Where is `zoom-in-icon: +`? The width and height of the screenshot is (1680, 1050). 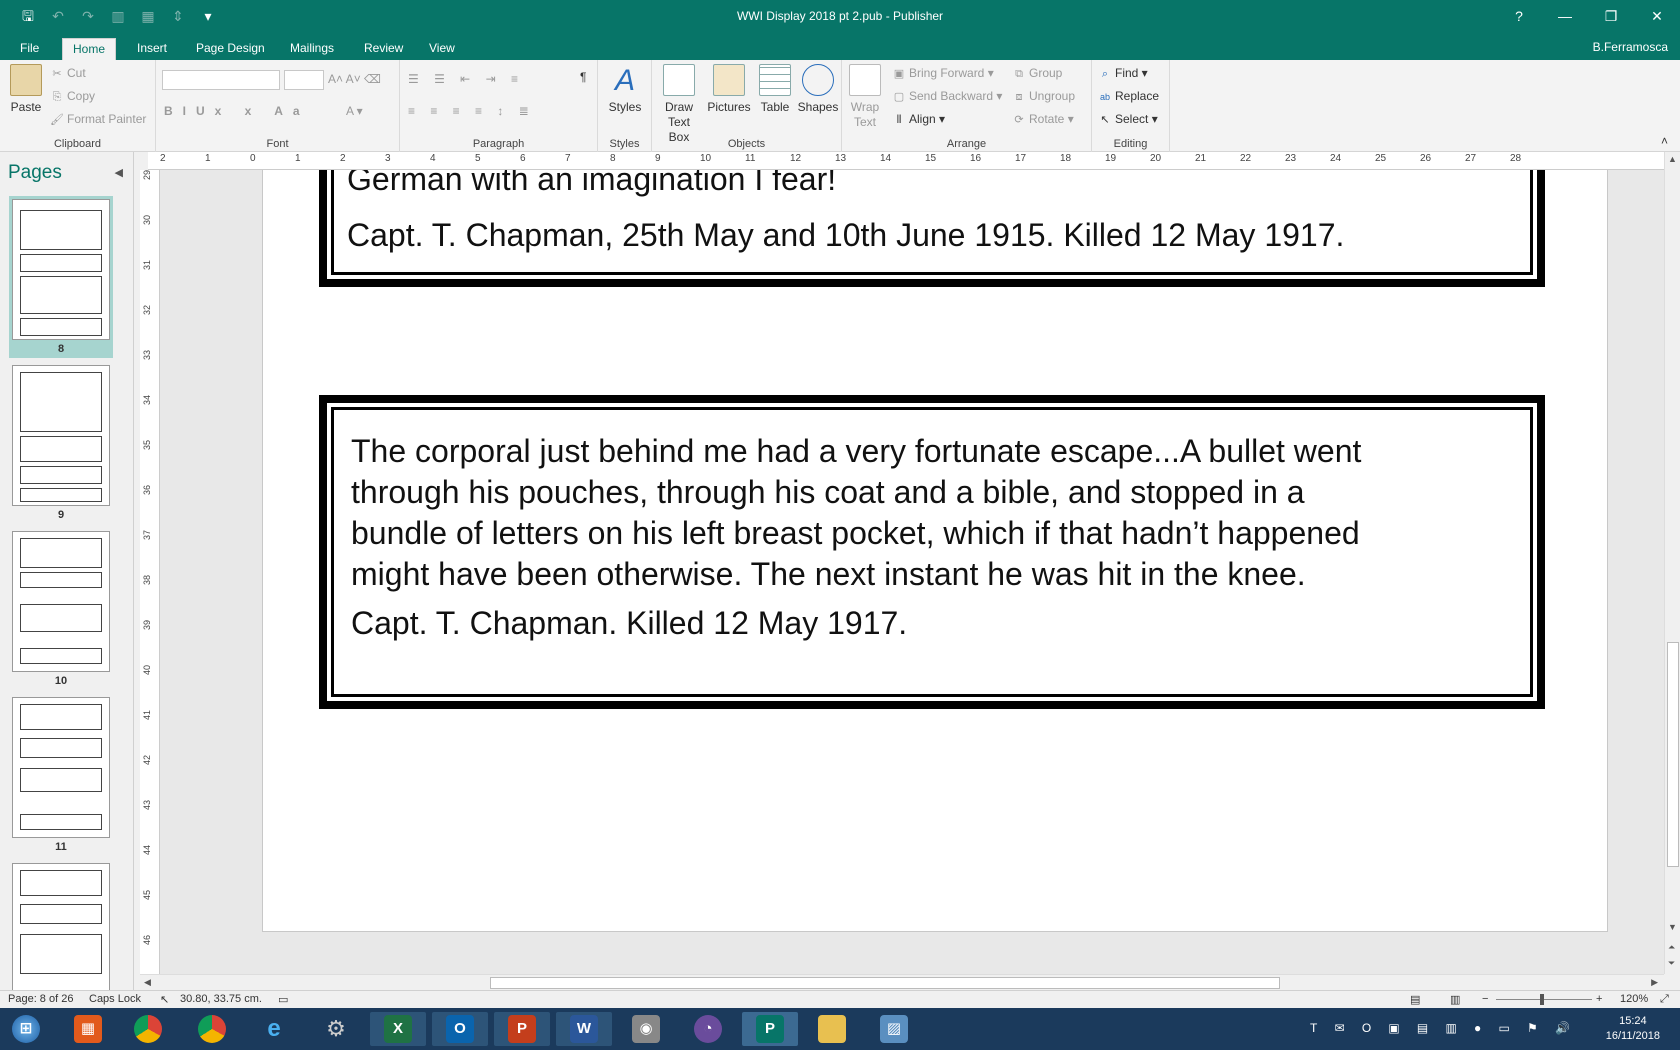 zoom-in-icon: + is located at coordinates (1599, 999).